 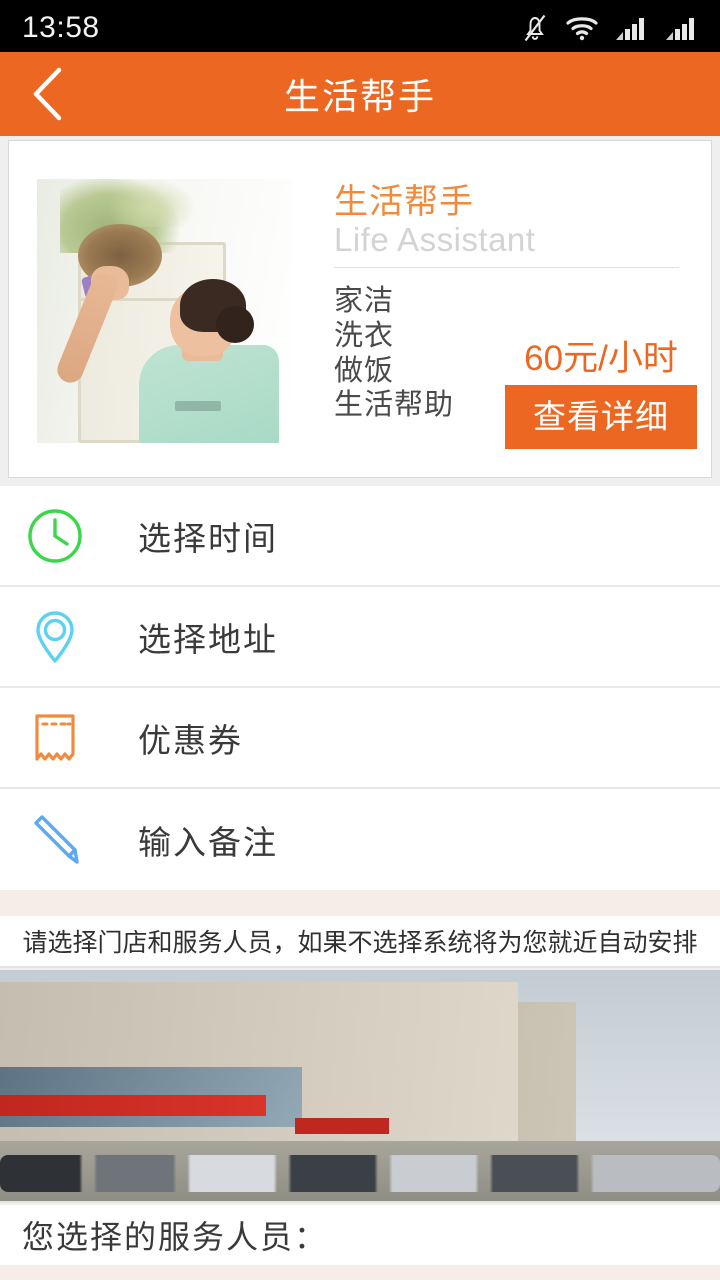 What do you see at coordinates (208, 842) in the screenshot?
I see `menu-item-label: 输入备注` at bounding box center [208, 842].